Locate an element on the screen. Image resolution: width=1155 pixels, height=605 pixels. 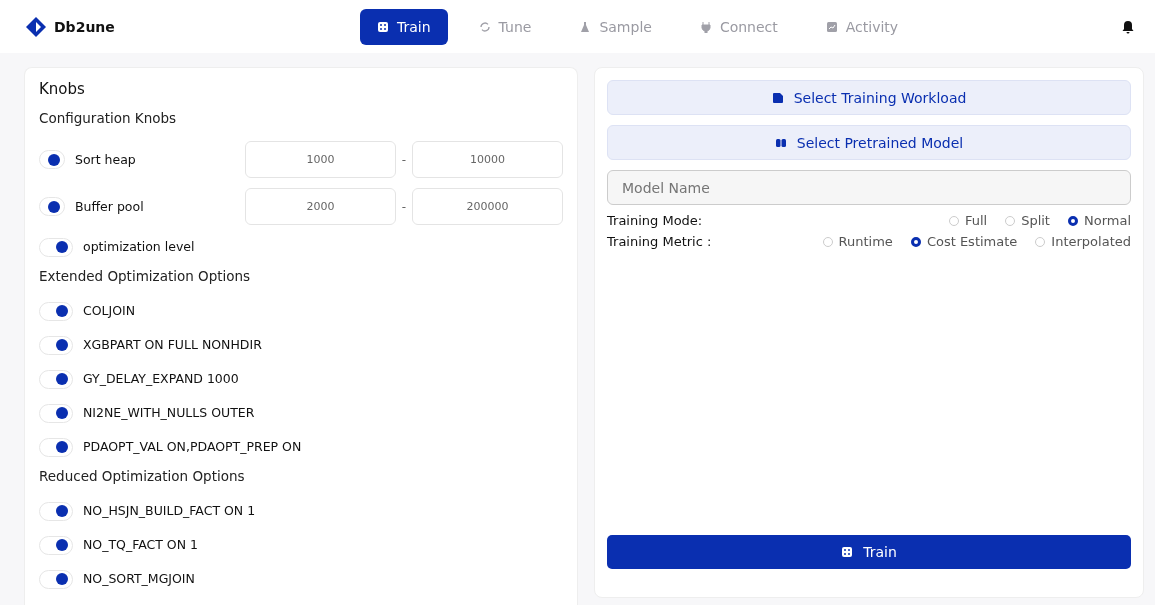
max-field: 10000 is located at coordinates (487, 159).